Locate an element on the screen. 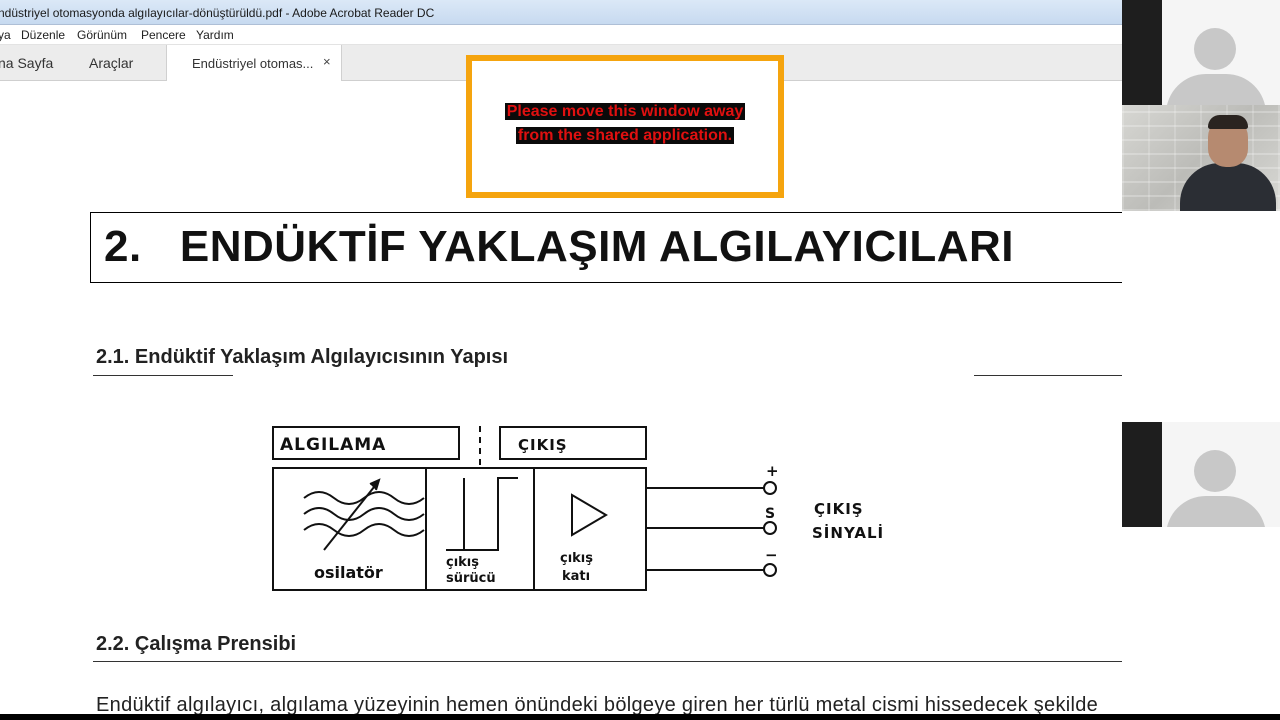 The width and height of the screenshot is (1280, 720). section-title-principle: 2.2. Çalışma Prensibi is located at coordinates (196, 644).